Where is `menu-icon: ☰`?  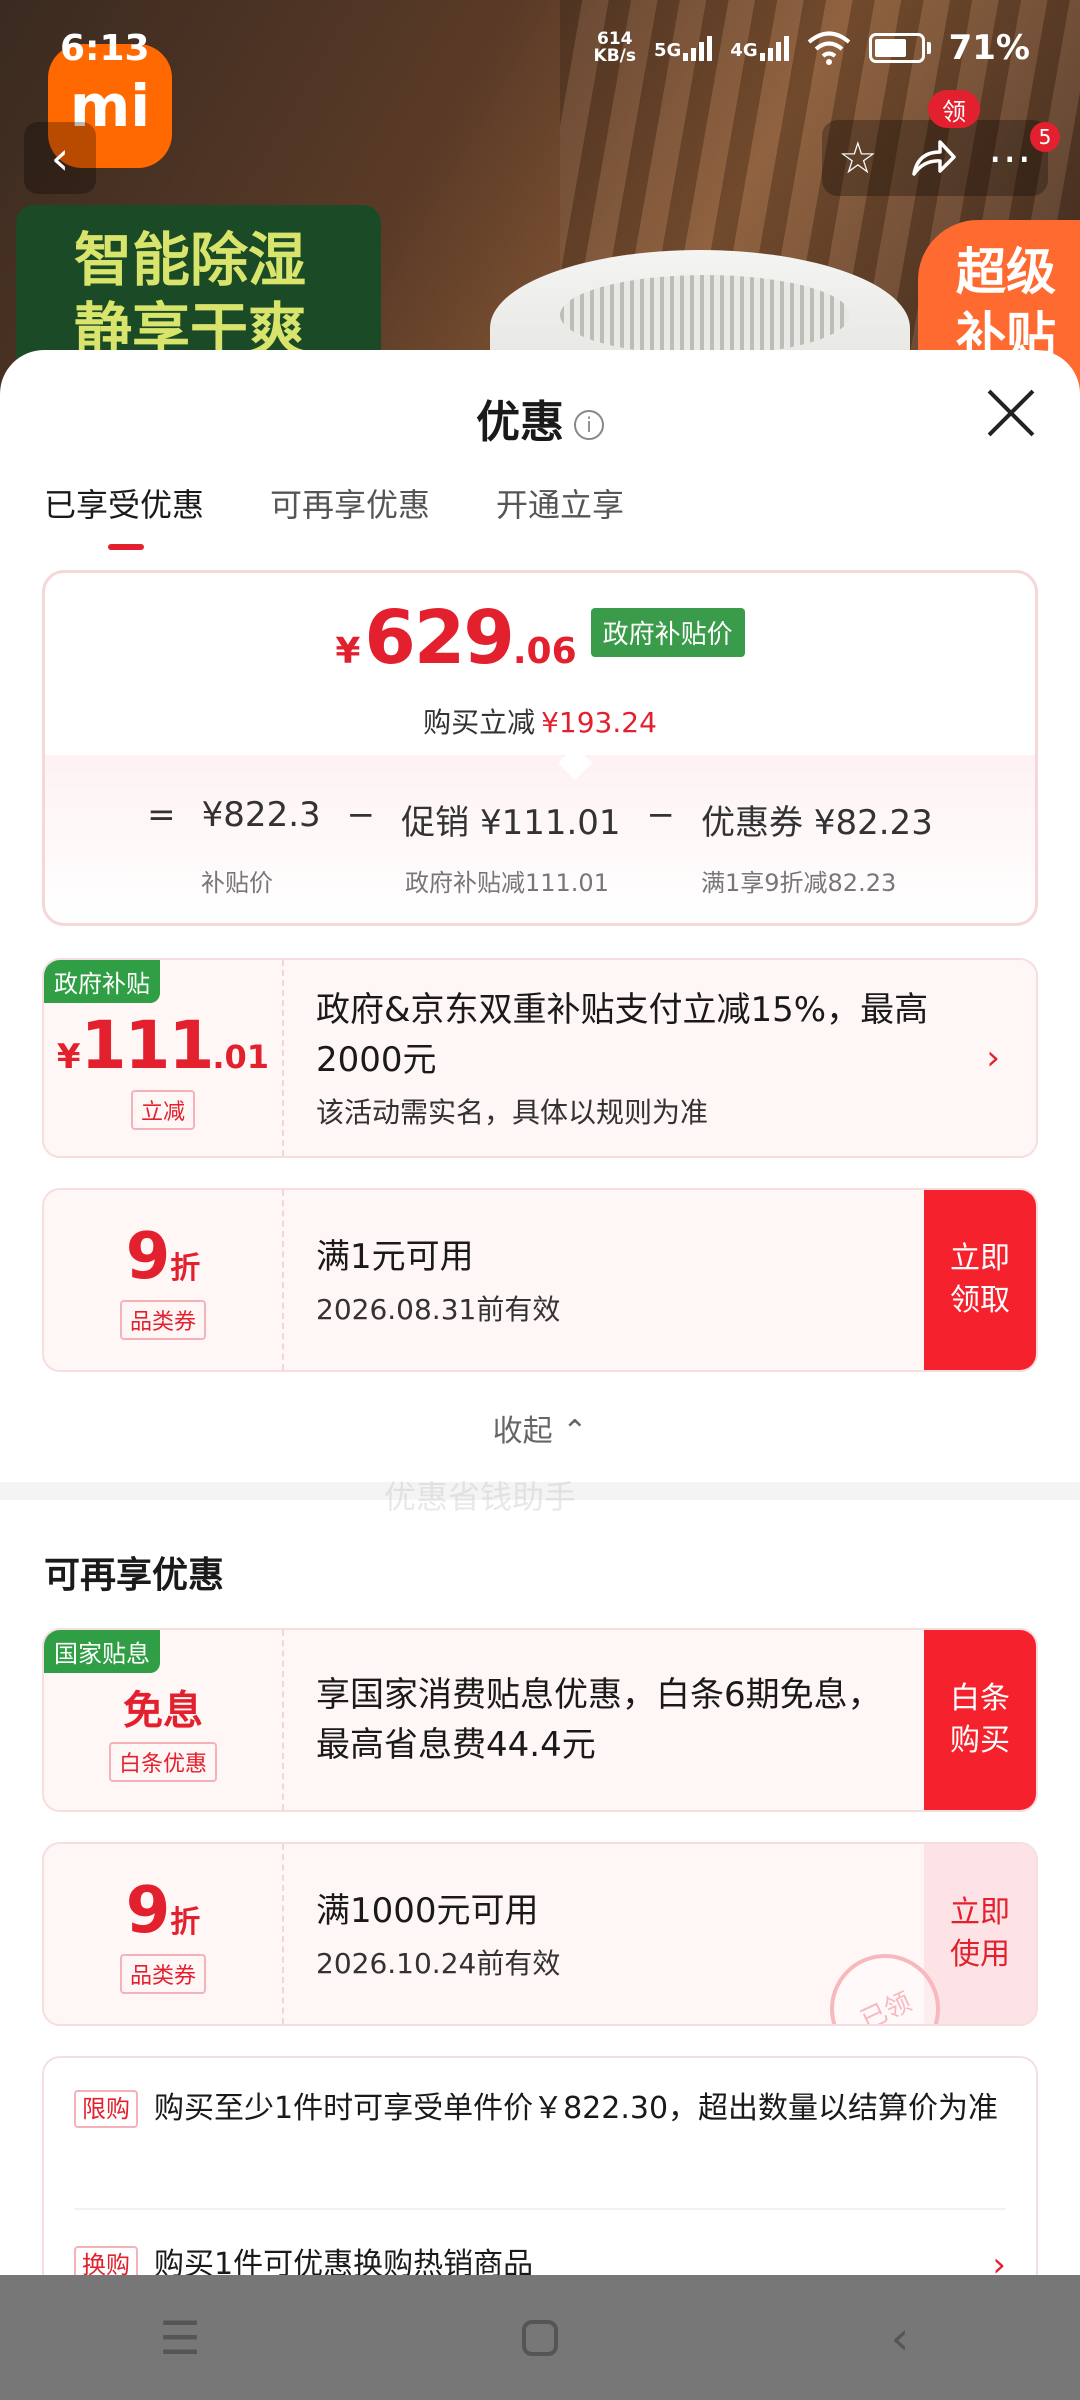 menu-icon: ☰ is located at coordinates (180, 2338).